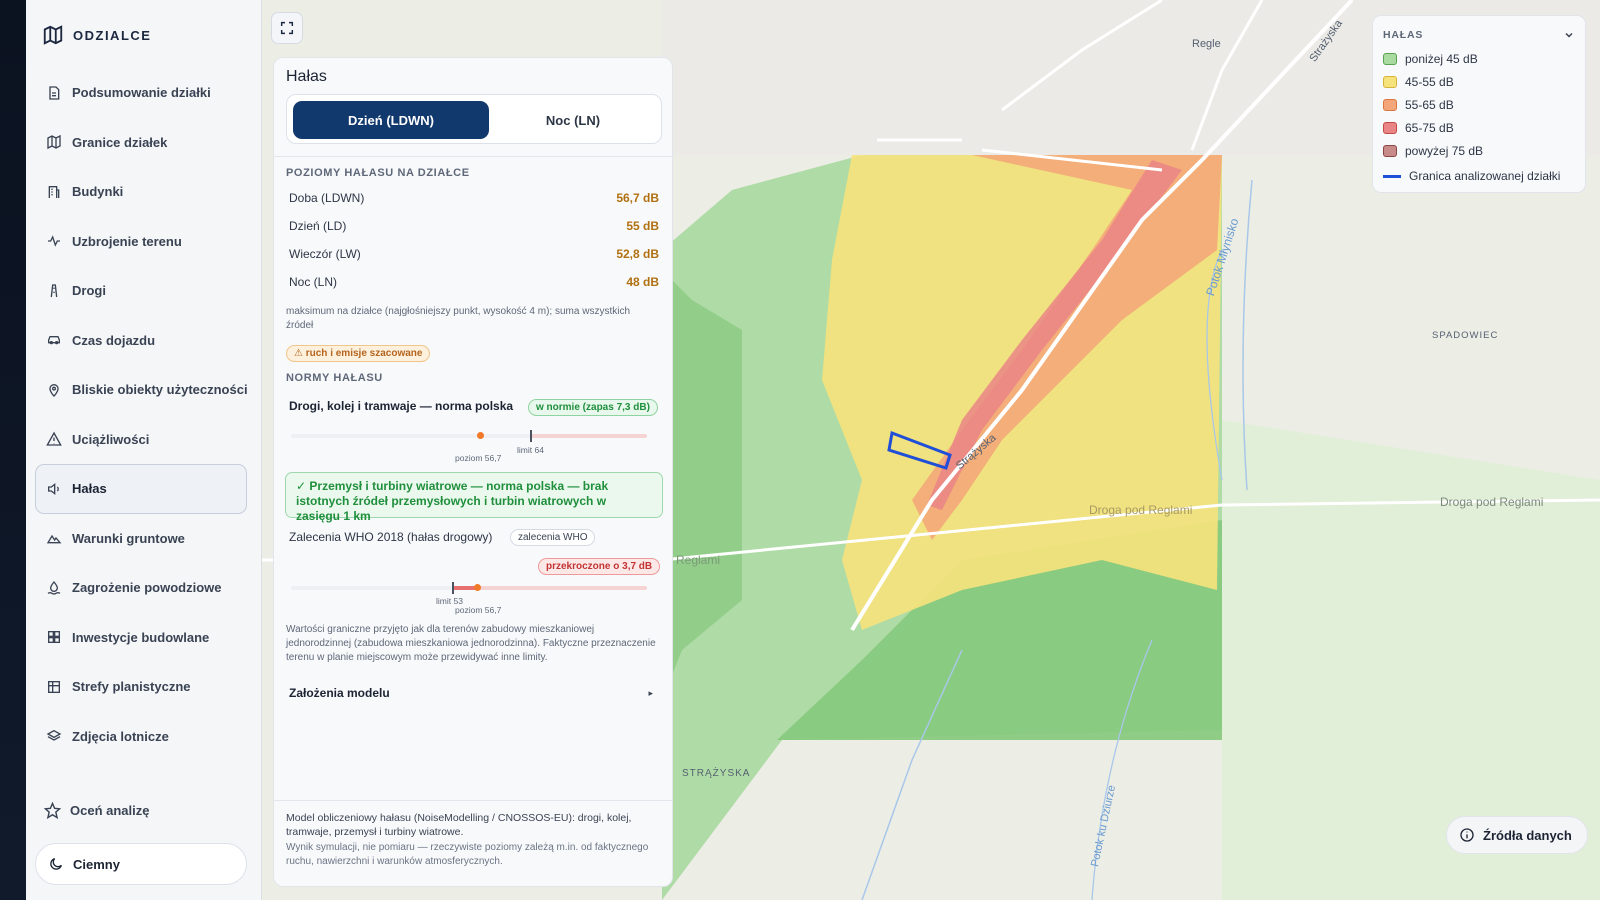 The image size is (1600, 900). Describe the element at coordinates (550, 588) in the screenshot. I see `who-bar-over` at that location.